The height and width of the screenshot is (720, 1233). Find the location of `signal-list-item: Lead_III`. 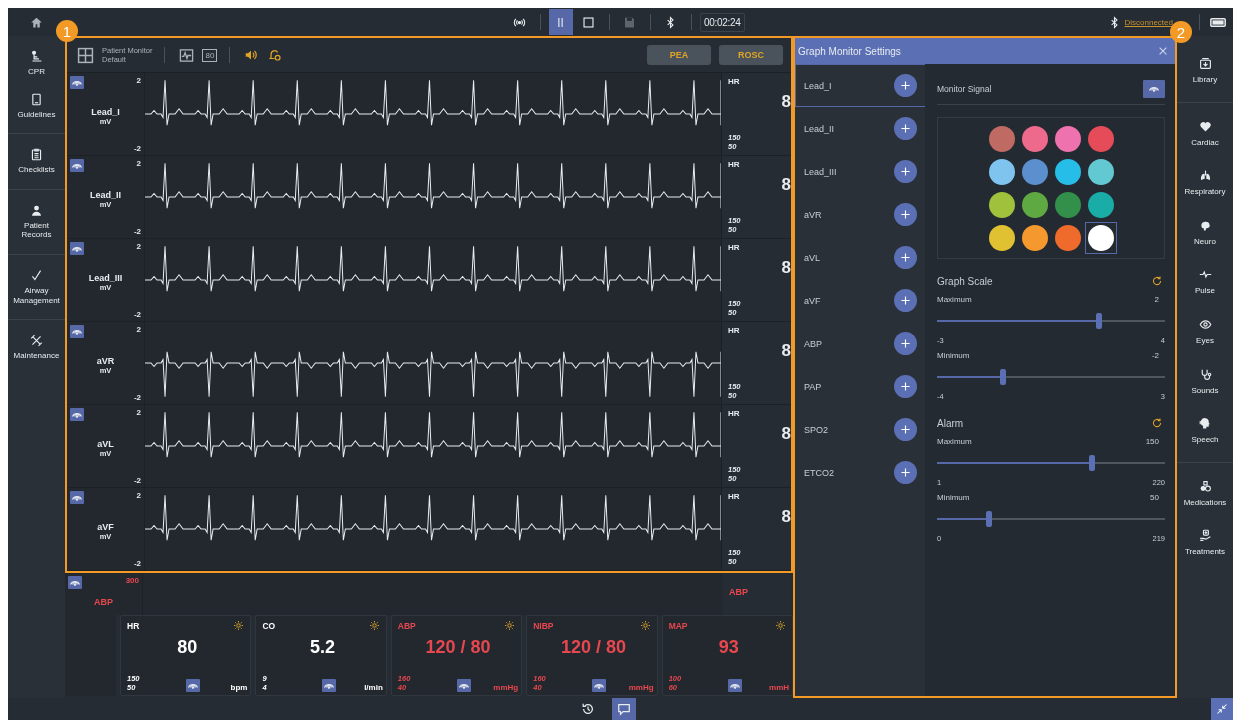

signal-list-item: Lead_III is located at coordinates (860, 171).